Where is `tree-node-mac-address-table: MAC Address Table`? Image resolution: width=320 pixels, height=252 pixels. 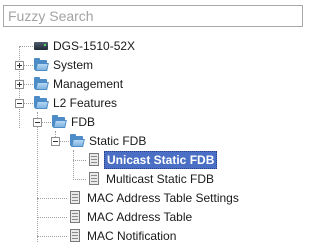 tree-node-mac-address-table: MAC Address Table is located at coordinates (130, 217).